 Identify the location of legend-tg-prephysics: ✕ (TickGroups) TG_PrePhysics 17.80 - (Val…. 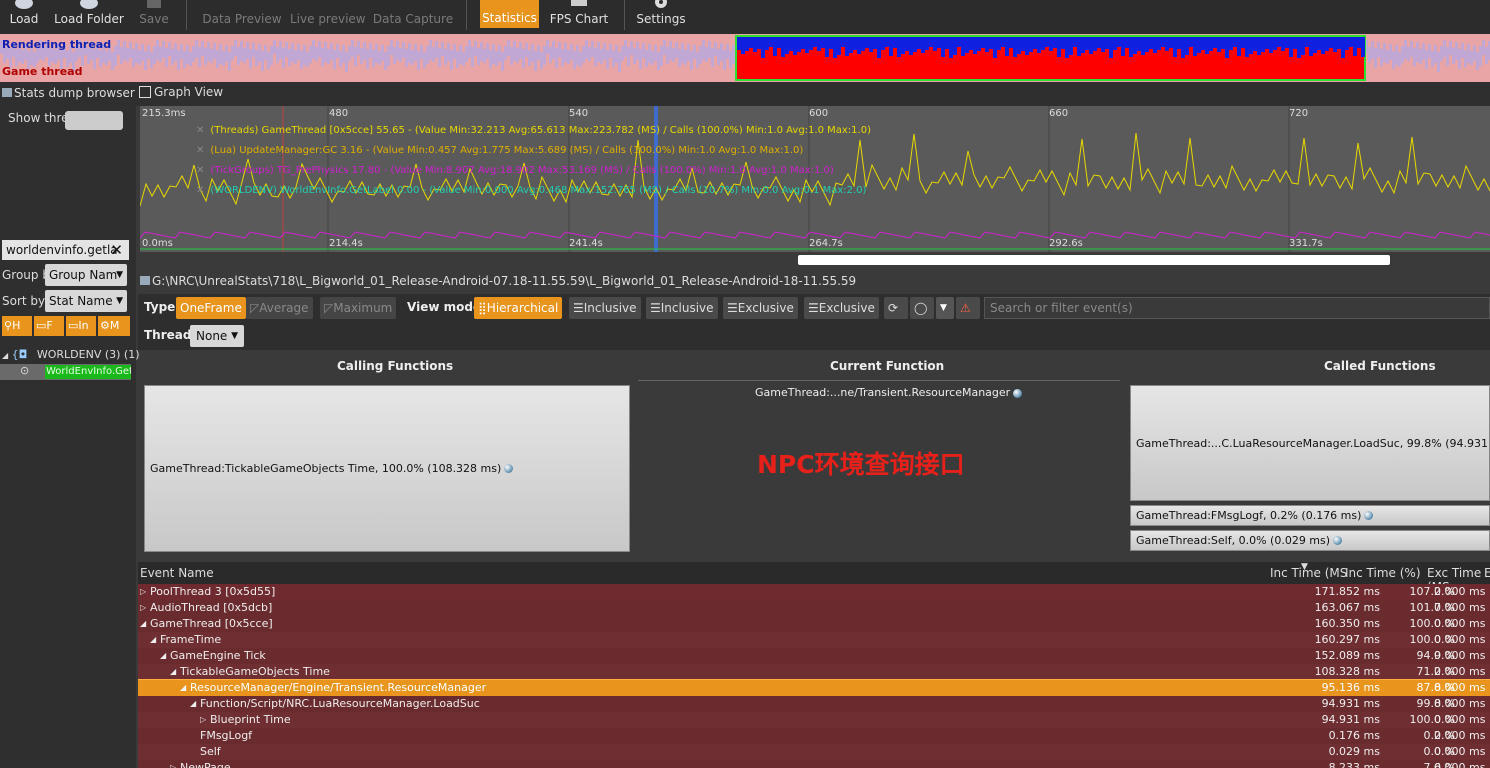
(515, 170).